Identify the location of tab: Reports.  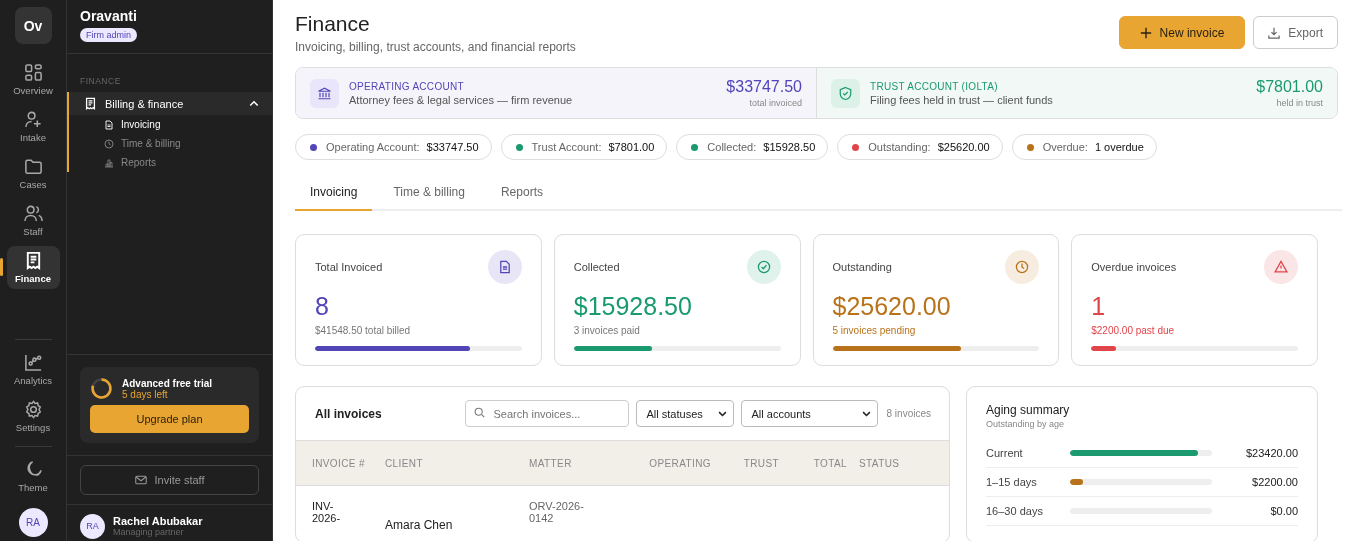
(521, 194).